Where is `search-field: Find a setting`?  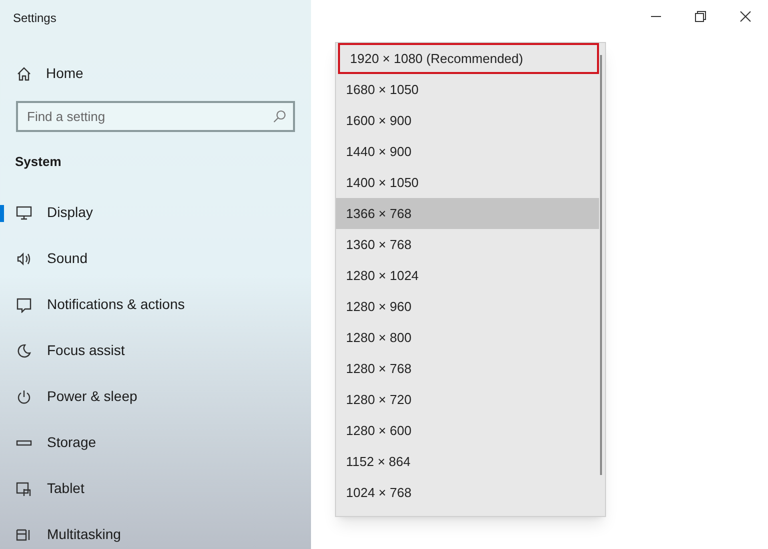
search-field: Find a setting is located at coordinates (155, 116).